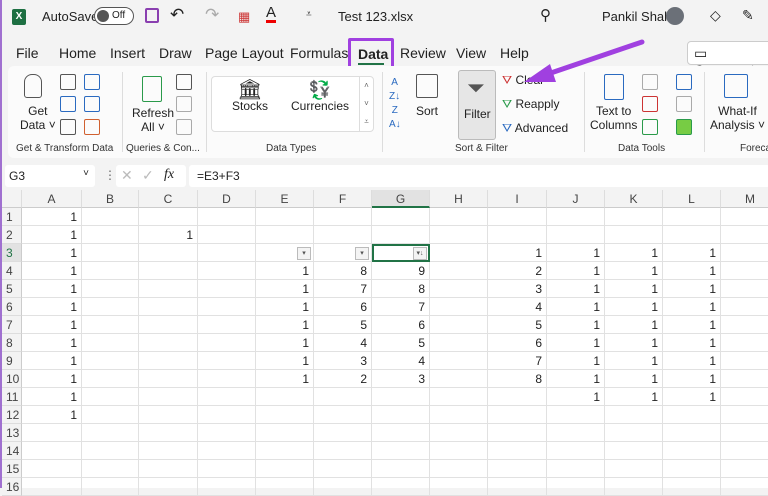  Describe the element at coordinates (517, 325) in the screenshot. I see `cell-I7: 5` at that location.